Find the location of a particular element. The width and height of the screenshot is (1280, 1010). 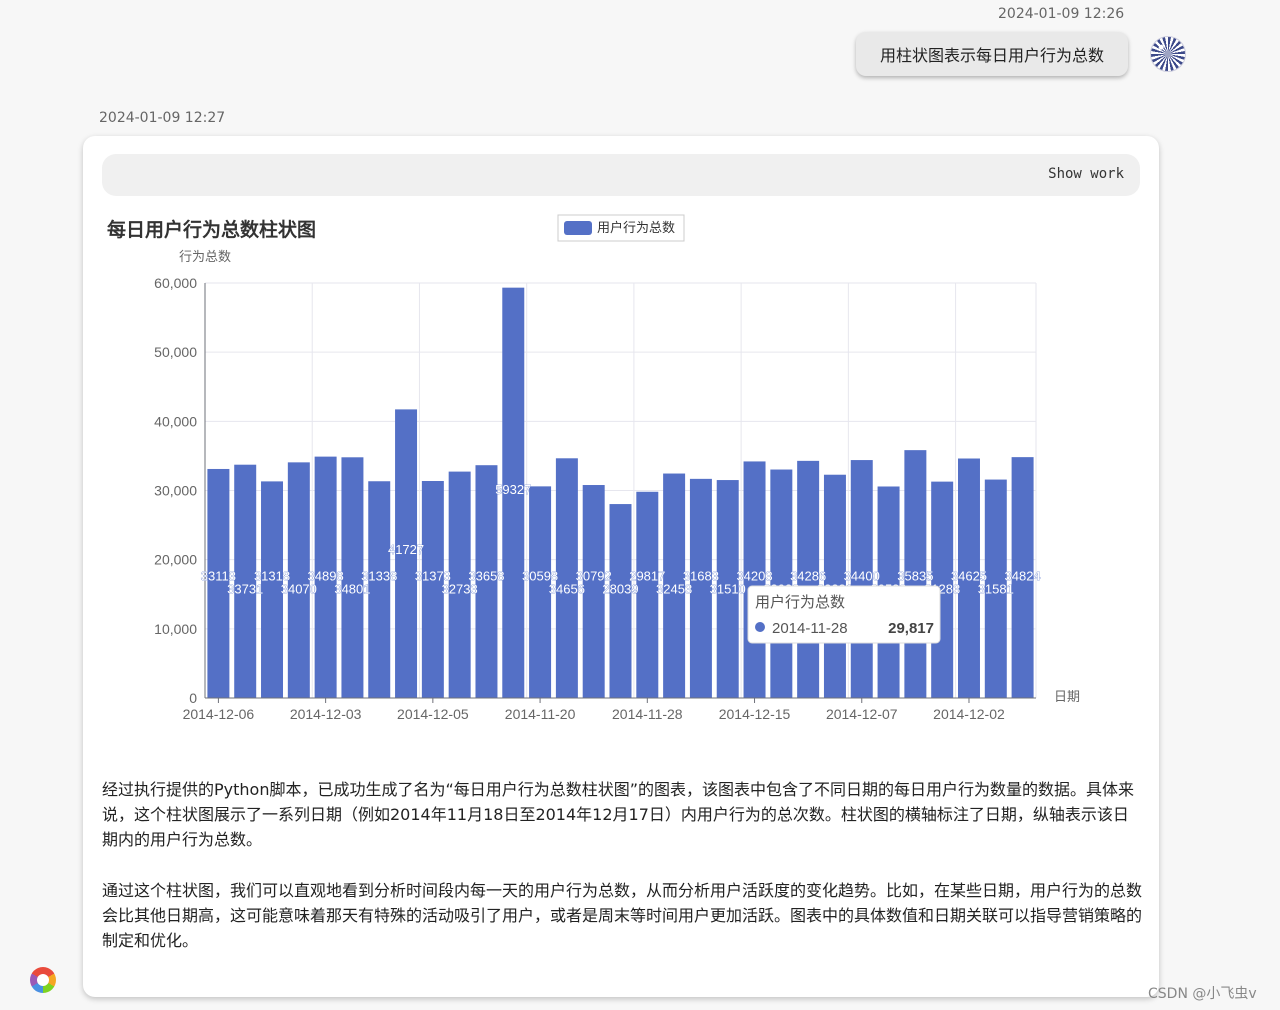

bar-data-label: 34824 is located at coordinates (1023, 575).